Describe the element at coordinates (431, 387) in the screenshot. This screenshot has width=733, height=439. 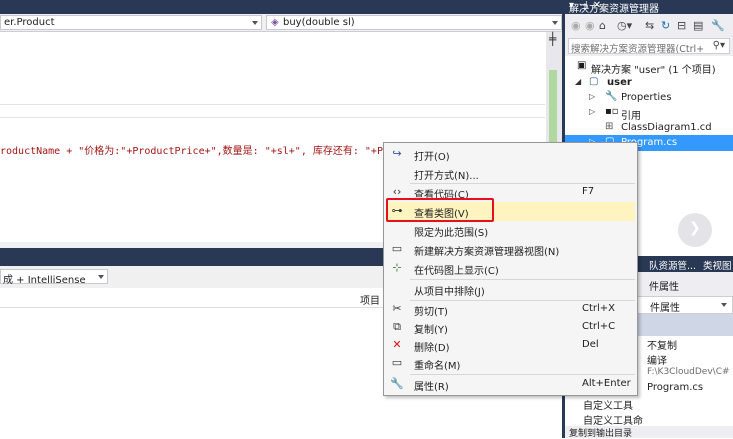
I see `menu-item-label: 属性(R)` at that location.